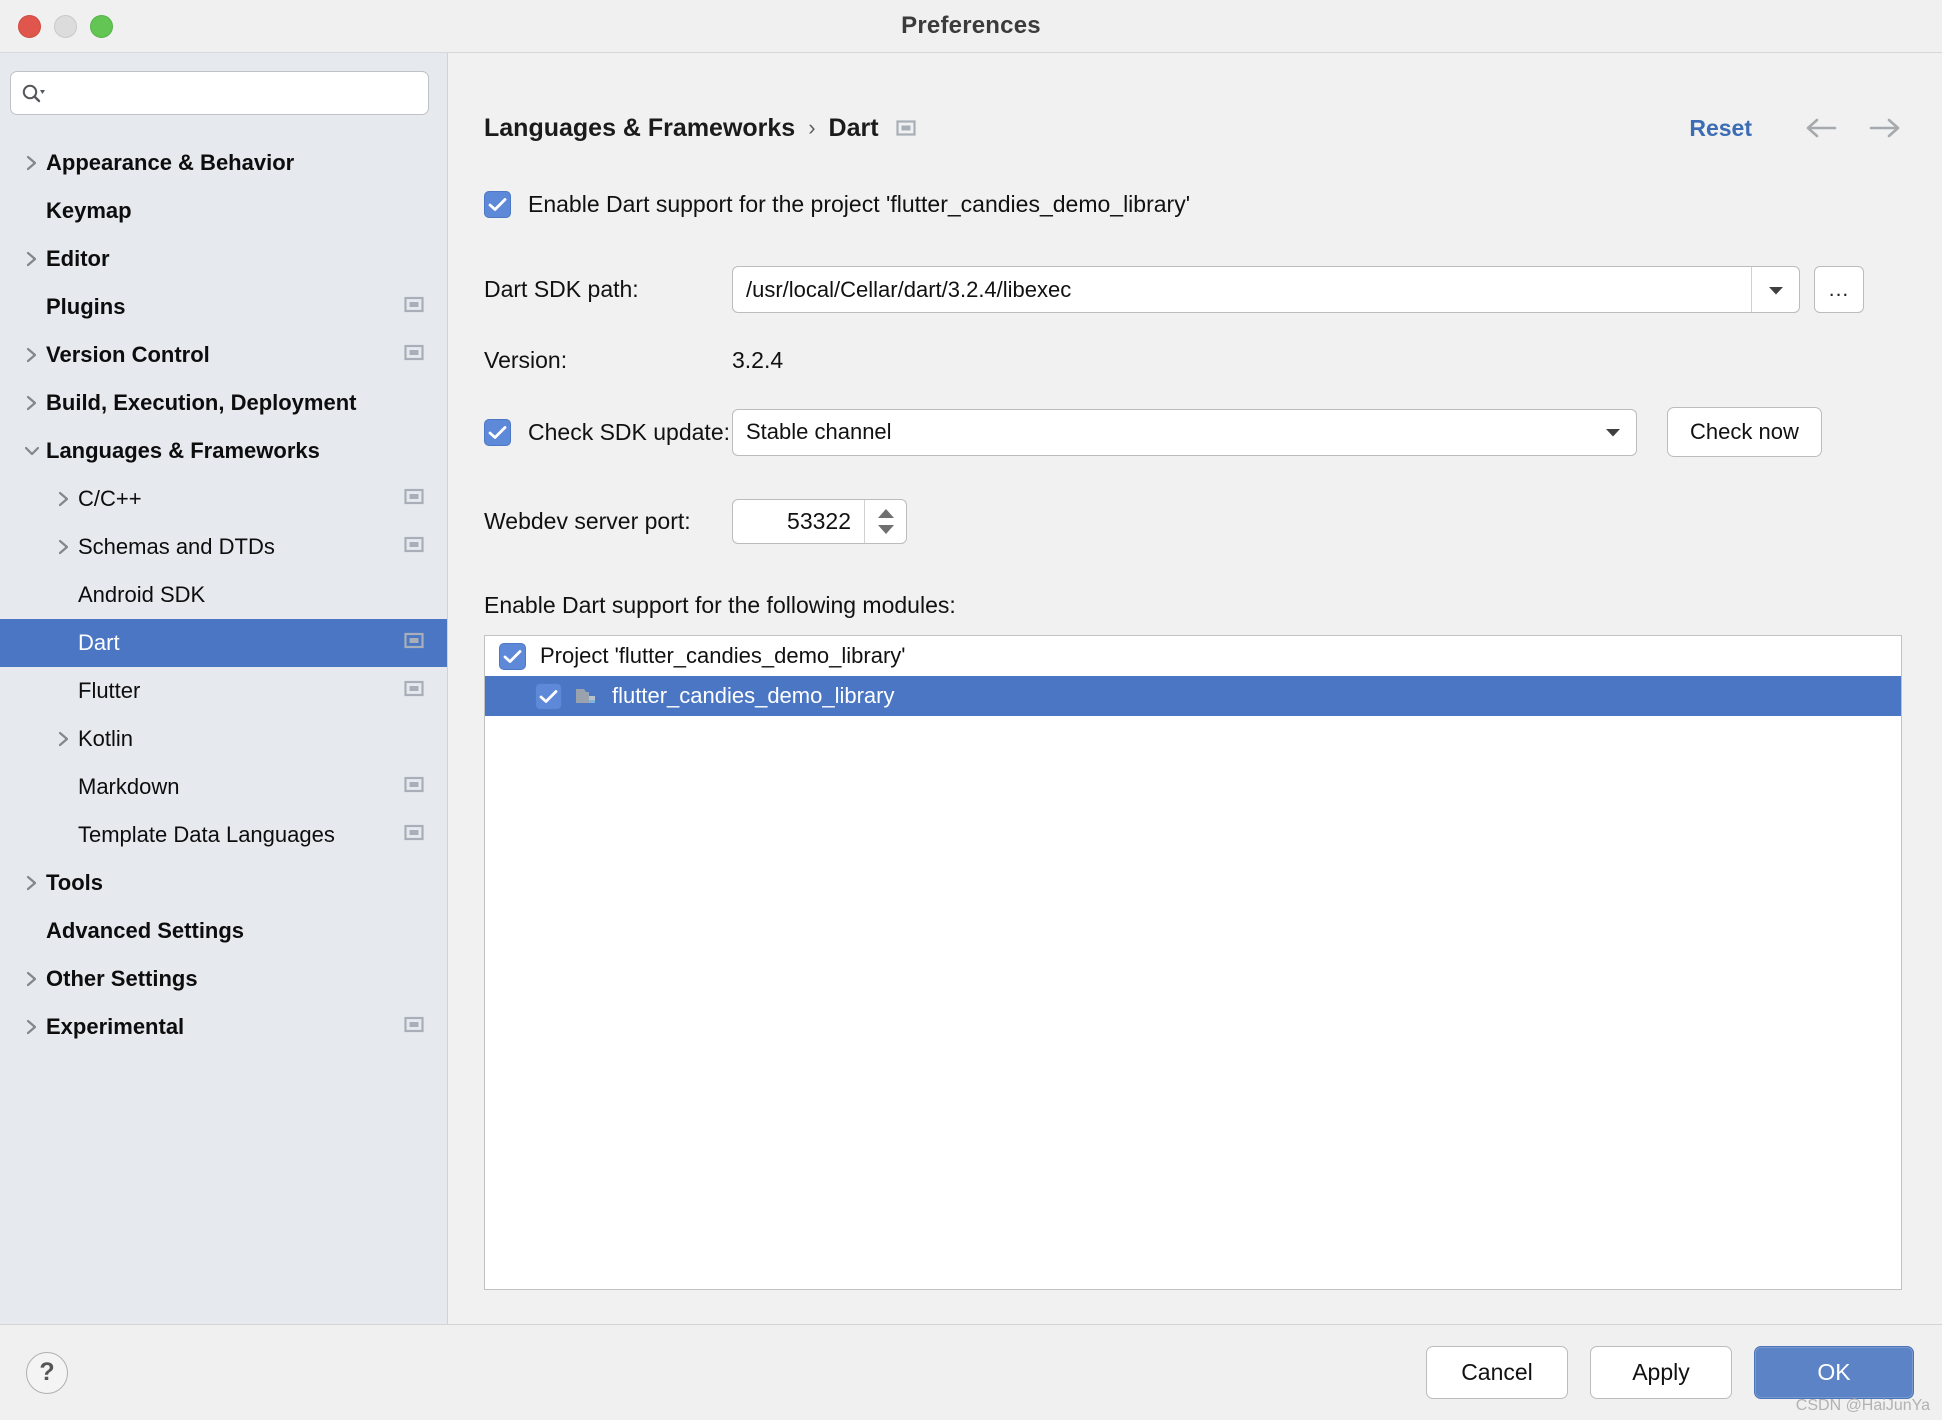  I want to click on cancel-button: Cancel, so click(1497, 1372).